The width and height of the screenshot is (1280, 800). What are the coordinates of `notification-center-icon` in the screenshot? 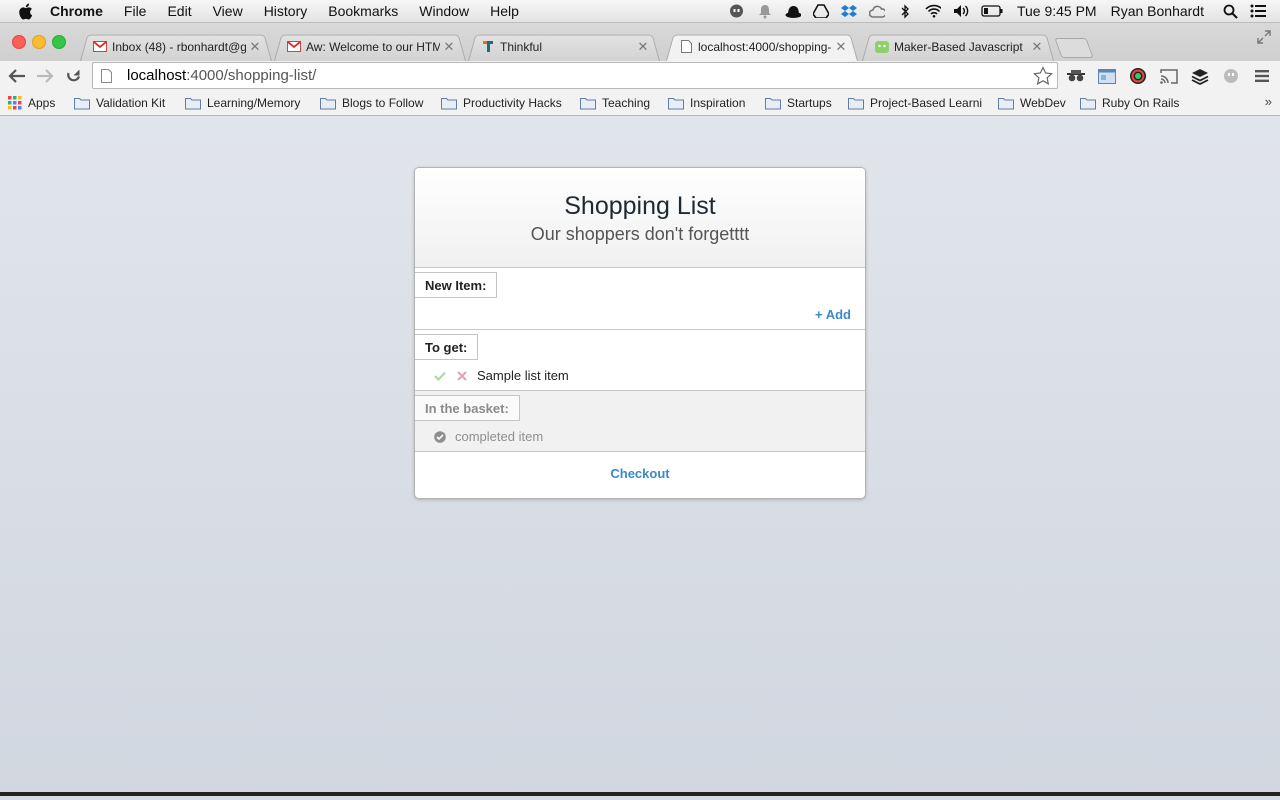 It's located at (1258, 11).